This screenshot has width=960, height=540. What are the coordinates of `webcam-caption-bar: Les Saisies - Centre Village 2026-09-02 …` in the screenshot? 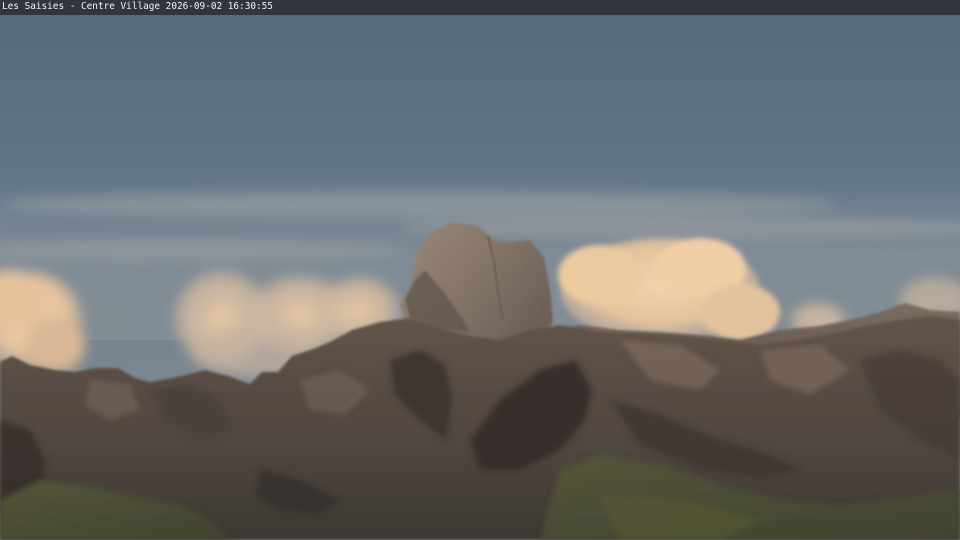 It's located at (480, 7).